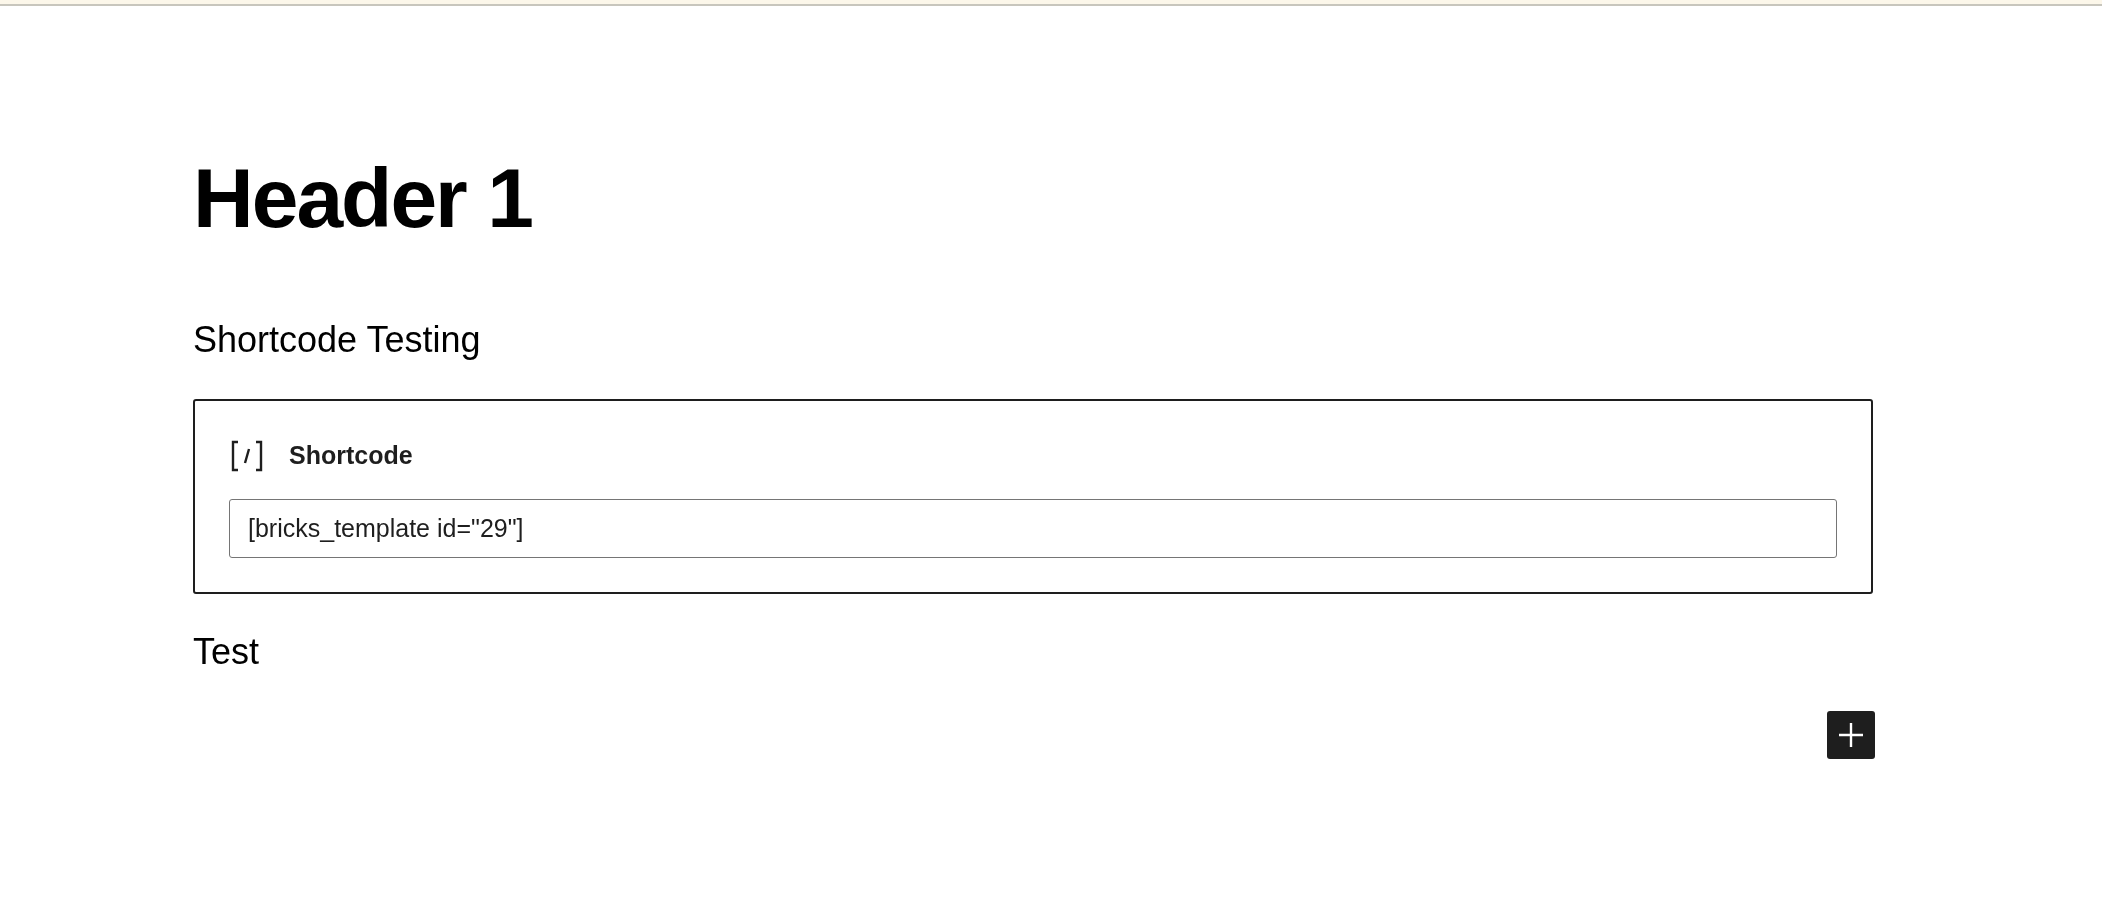 The height and width of the screenshot is (922, 2102). Describe the element at coordinates (363, 198) in the screenshot. I see `page-heading: Header 1` at that location.